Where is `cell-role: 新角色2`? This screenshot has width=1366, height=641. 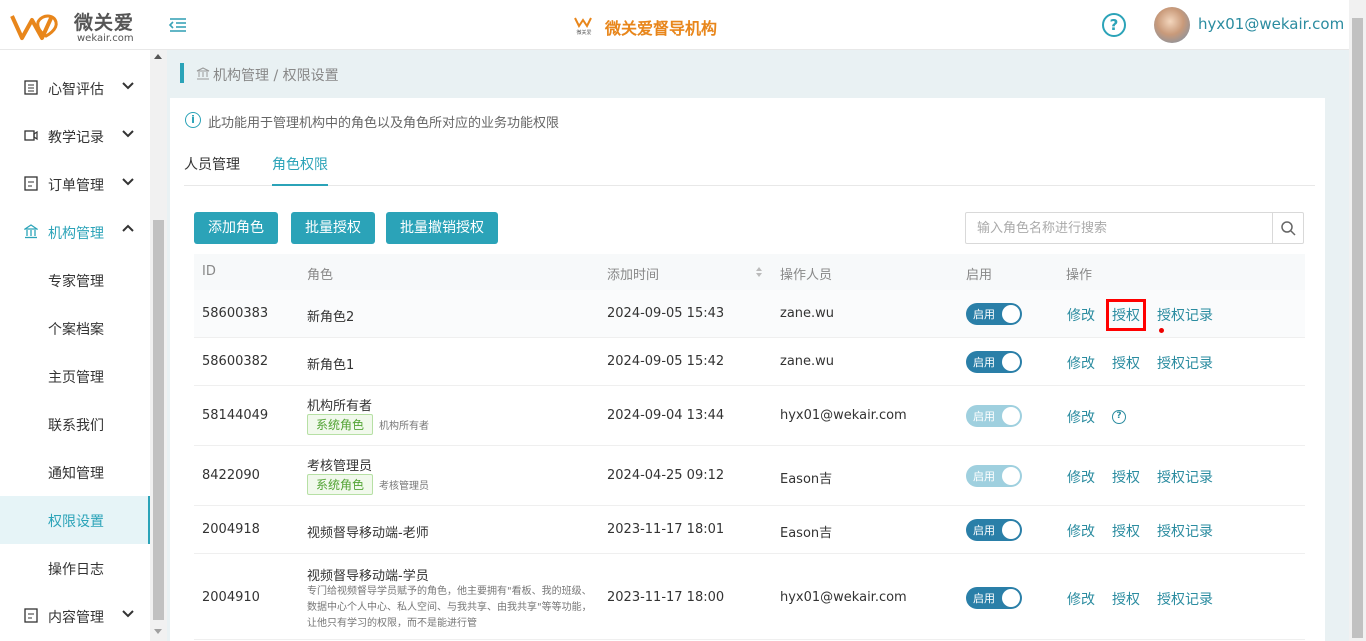 cell-role: 新角色2 is located at coordinates (331, 317).